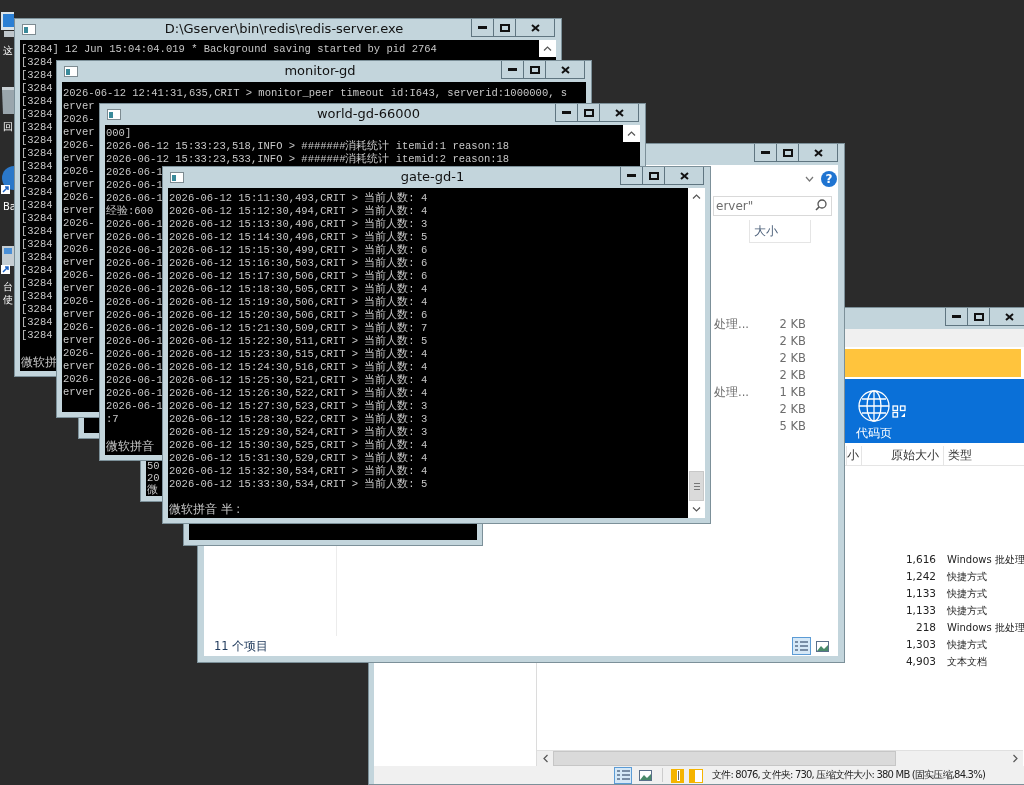  I want to click on console-line: 2026-06-12 15:25:30,521,CRIT > 当前人数: 4, so click(298, 380).